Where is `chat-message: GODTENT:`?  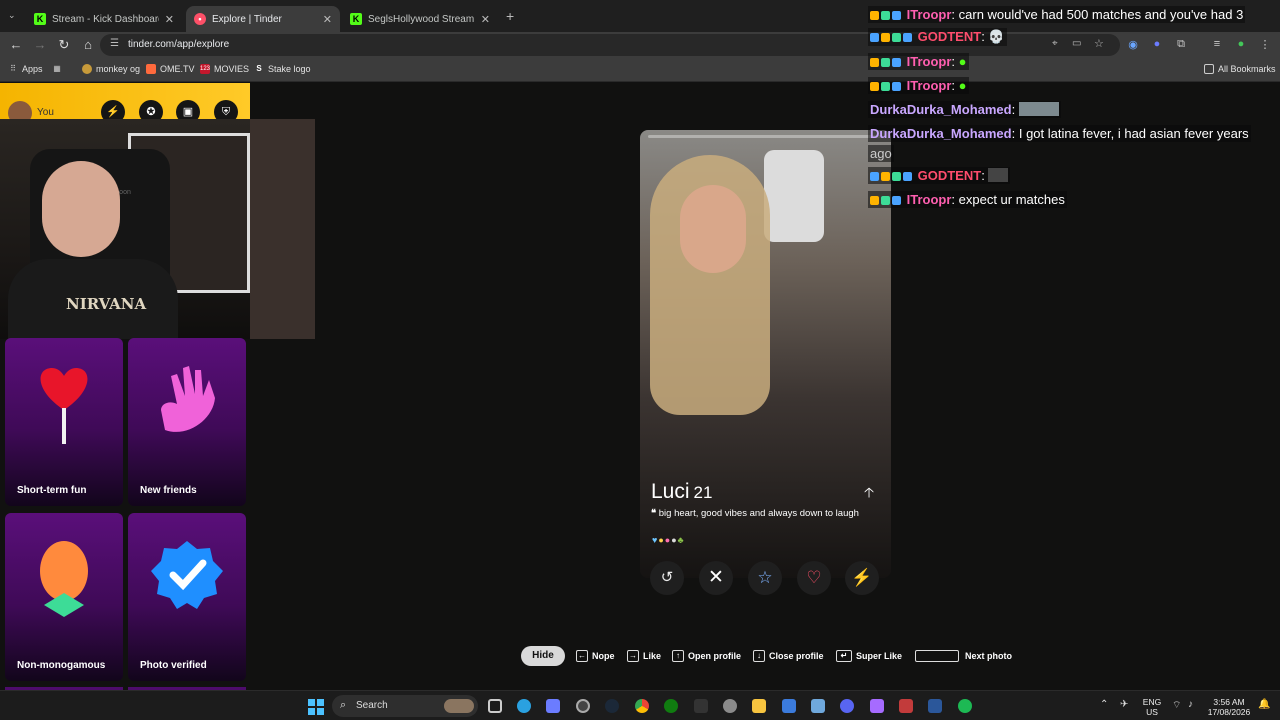 chat-message: GODTENT: is located at coordinates (939, 175).